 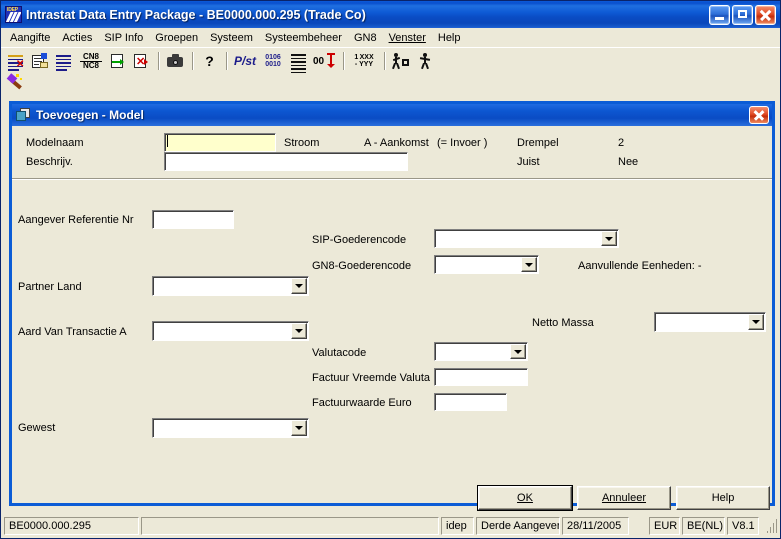 I want to click on numeric-updown-label: 00, so click(x=319, y=61).